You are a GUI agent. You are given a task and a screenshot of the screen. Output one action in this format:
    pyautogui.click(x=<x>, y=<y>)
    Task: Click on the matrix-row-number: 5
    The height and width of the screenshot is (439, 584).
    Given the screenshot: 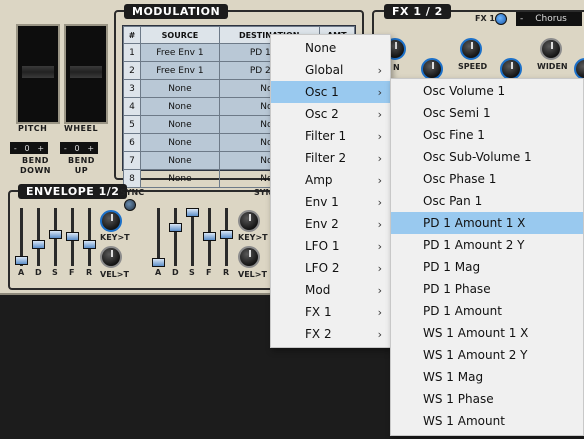 What is the action you would take?
    pyautogui.click(x=132, y=124)
    